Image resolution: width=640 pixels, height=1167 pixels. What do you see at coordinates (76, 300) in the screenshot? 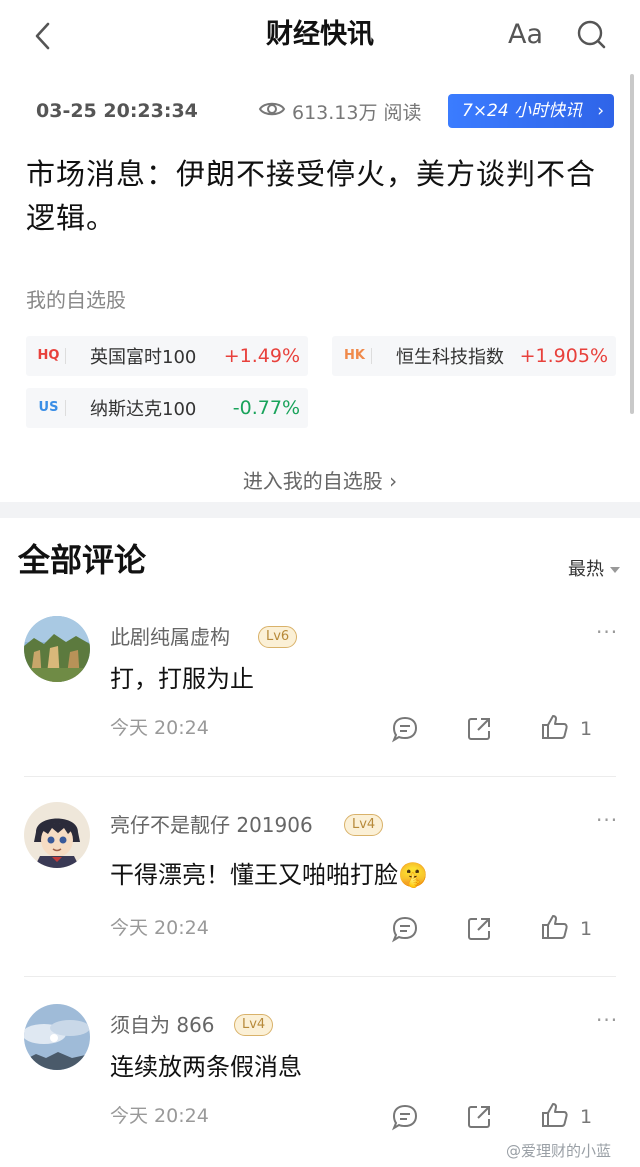
I see `watchlist-title: 我的自选股` at bounding box center [76, 300].